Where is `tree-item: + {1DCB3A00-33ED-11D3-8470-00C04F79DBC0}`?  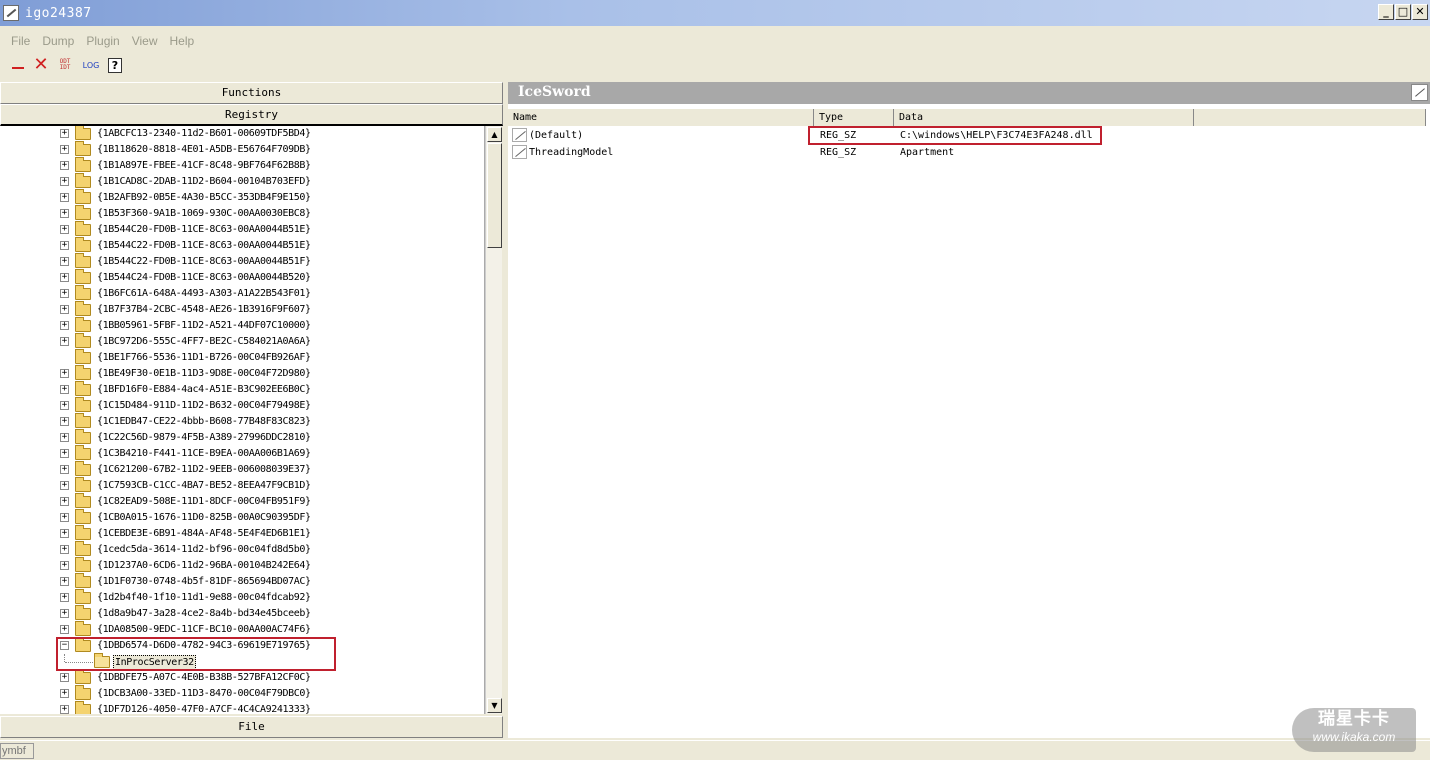
tree-item: + {1DCB3A00-33ED-11D3-8470-00C04F79DBC0} is located at coordinates (242, 693).